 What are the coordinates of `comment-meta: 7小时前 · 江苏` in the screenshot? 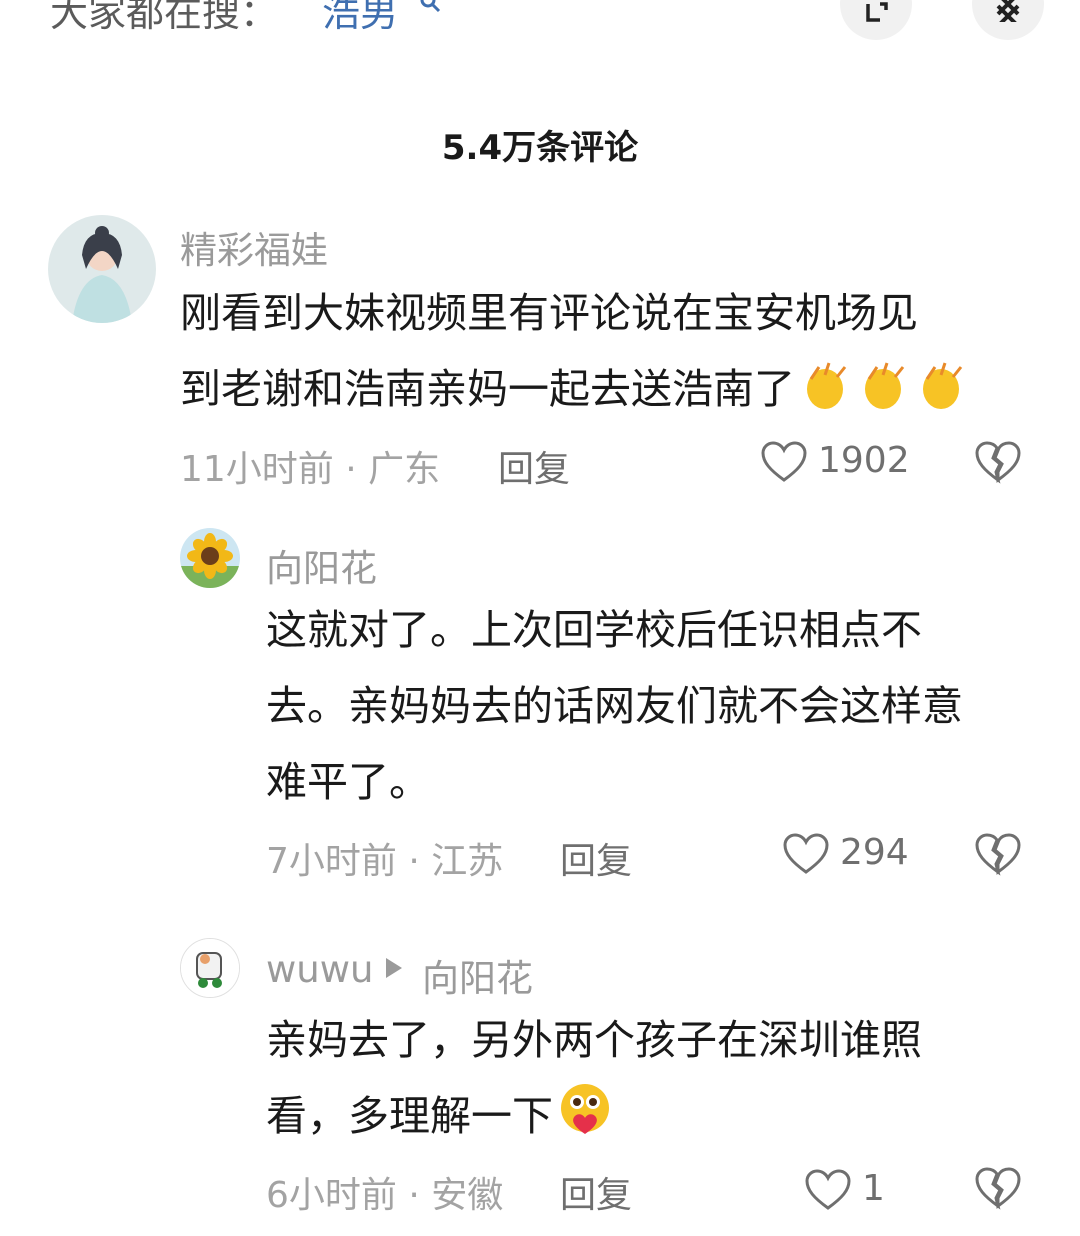 It's located at (385, 861).